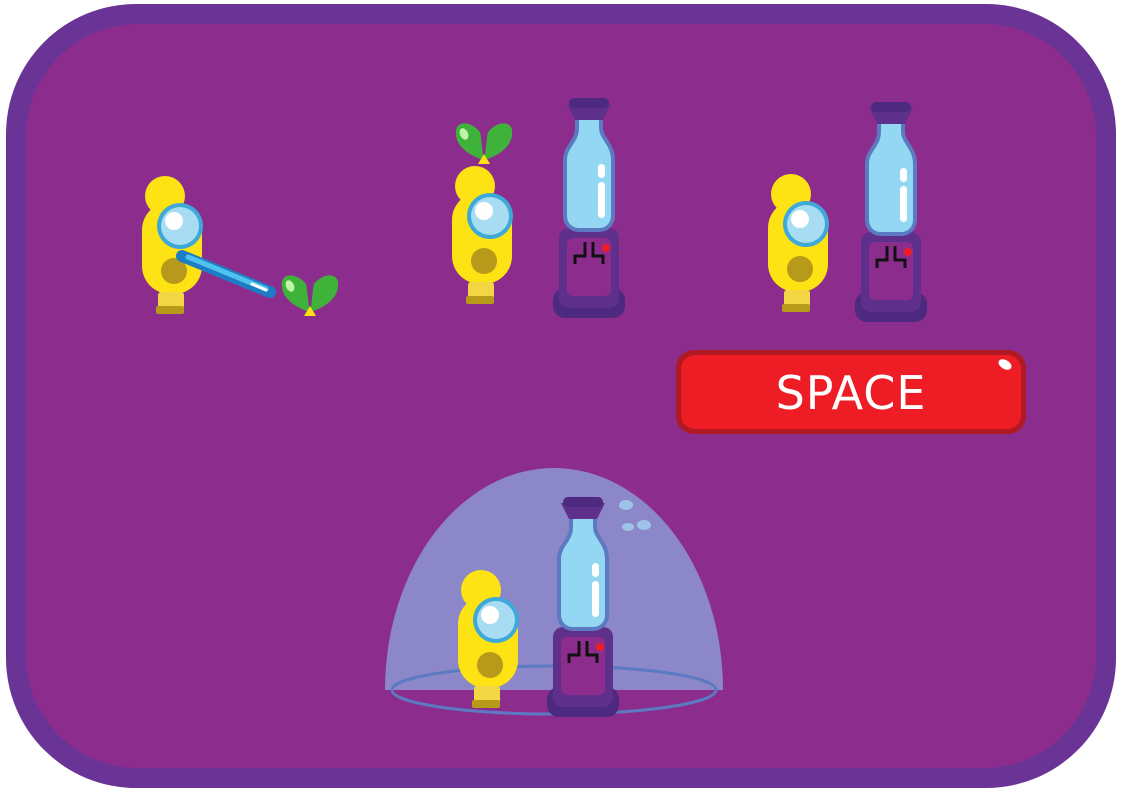 This screenshot has width=1123, height=794. Describe the element at coordinates (539, 208) in the screenshot. I see `step-2-group` at that location.